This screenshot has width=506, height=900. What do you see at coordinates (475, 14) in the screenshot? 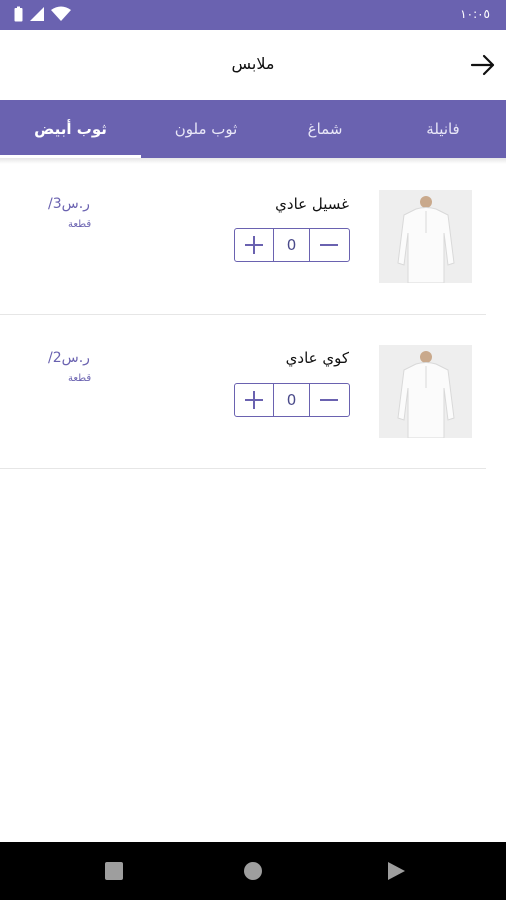
I see `status-time: ١٠:٠٥` at bounding box center [475, 14].